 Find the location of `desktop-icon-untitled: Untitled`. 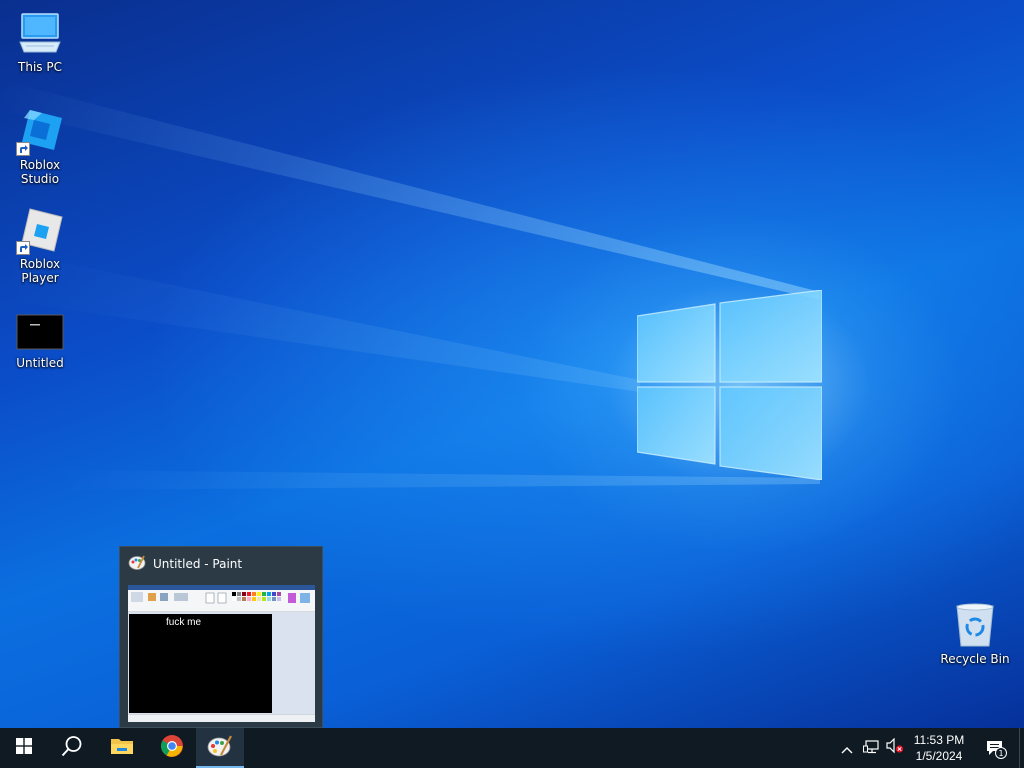

desktop-icon-untitled: Untitled is located at coordinates (40, 338).